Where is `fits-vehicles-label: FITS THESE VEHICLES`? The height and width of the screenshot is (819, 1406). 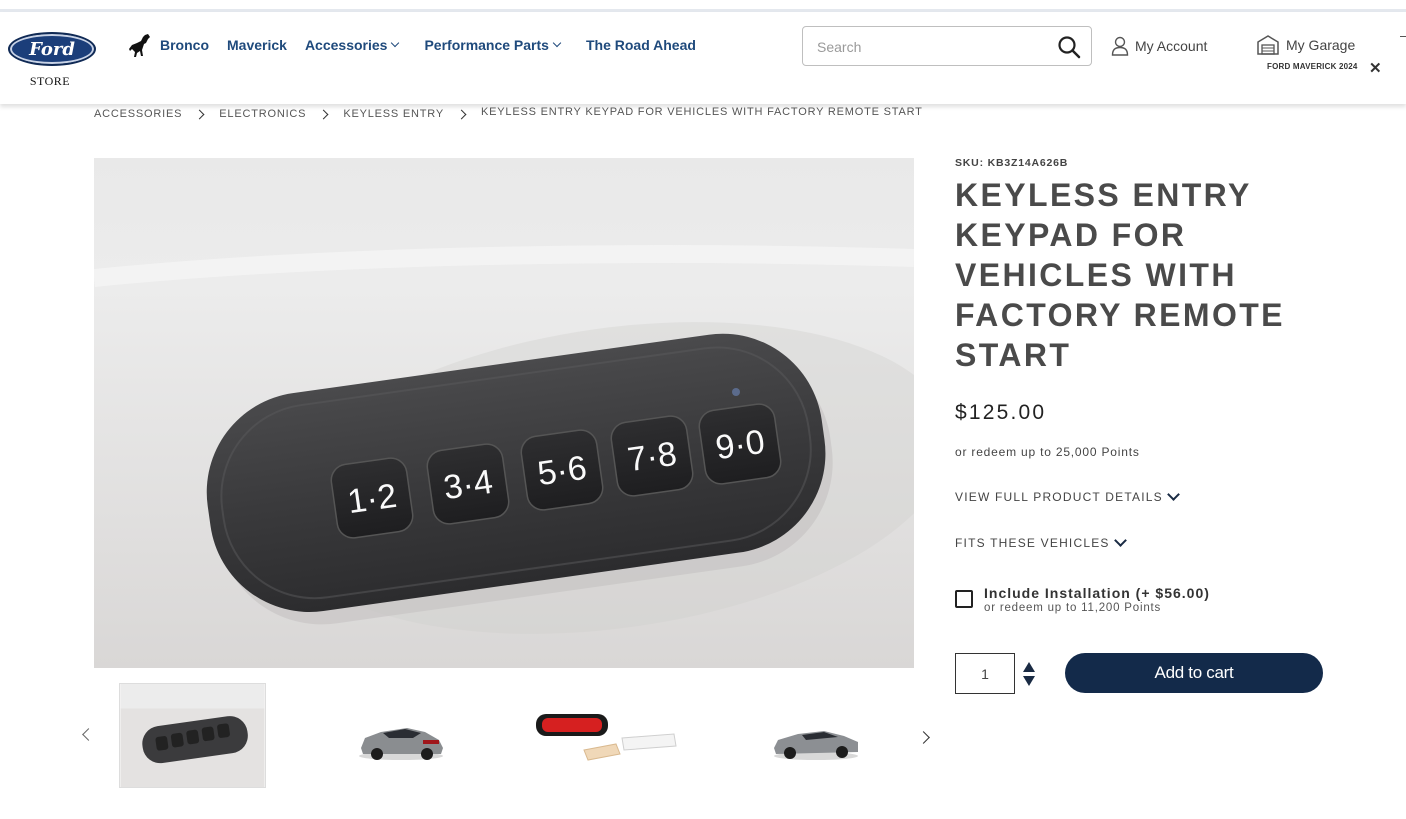
fits-vehicles-label: FITS THESE VEHICLES is located at coordinates (1032, 543).